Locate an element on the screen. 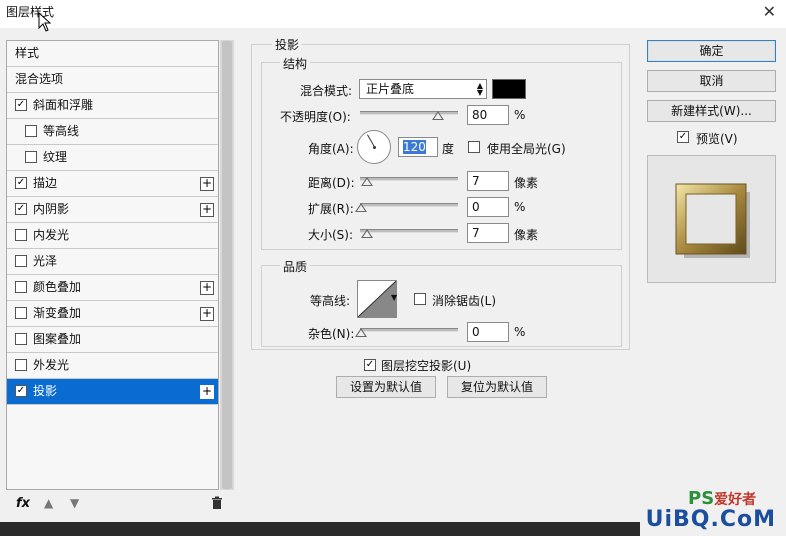 The width and height of the screenshot is (786, 536). close-icon: ✕ is located at coordinates (769, 11).